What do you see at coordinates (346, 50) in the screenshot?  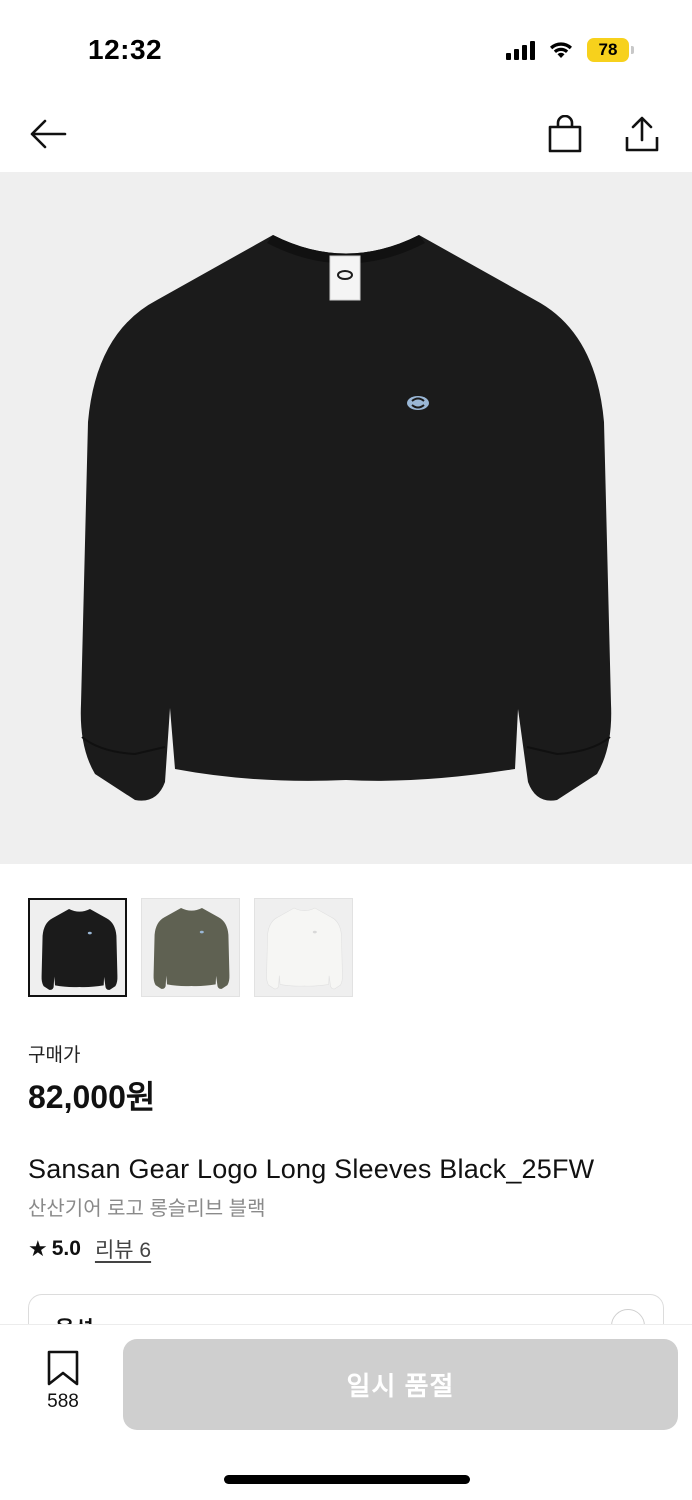 I see `status-bar: 12:32 78` at bounding box center [346, 50].